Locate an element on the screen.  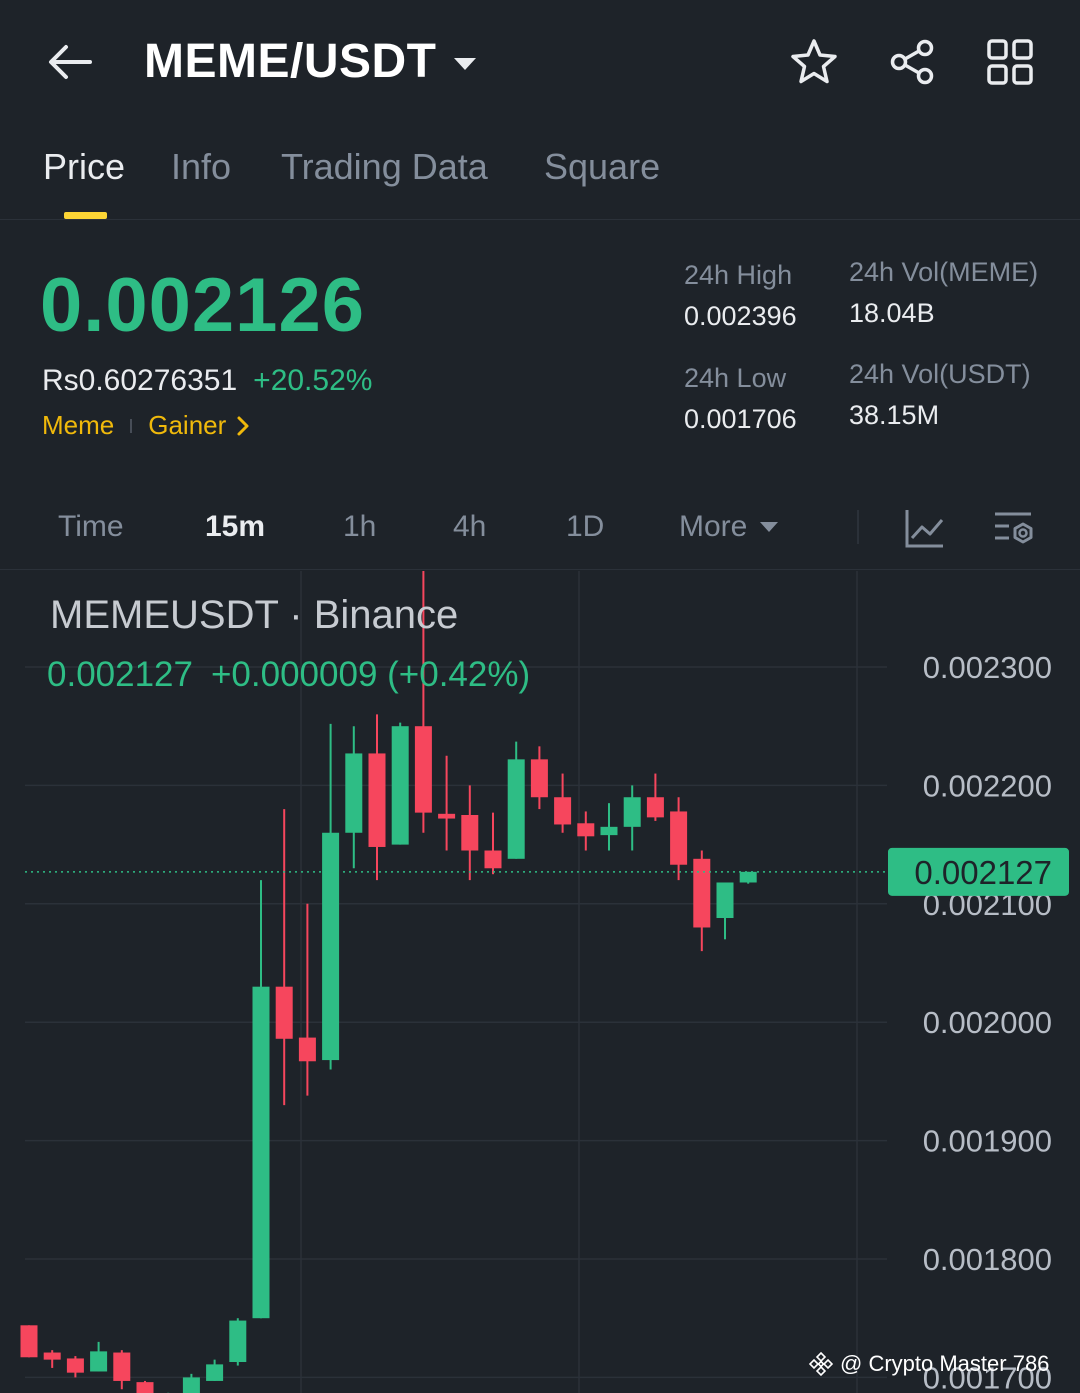
back-arrow-icon is located at coordinates (70, 62).